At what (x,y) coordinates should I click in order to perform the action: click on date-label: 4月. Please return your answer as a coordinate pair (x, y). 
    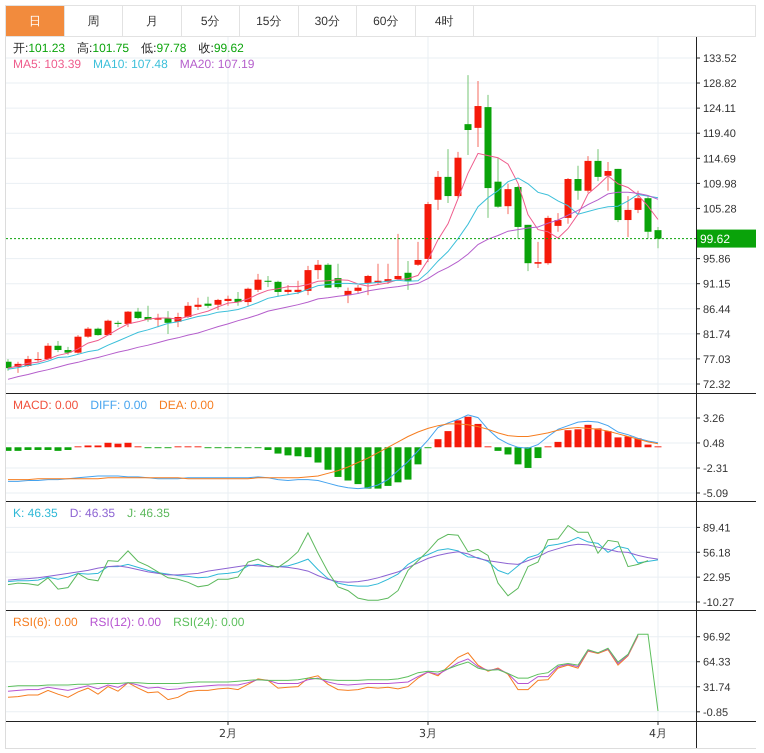
    Looking at the image, I should click on (658, 733).